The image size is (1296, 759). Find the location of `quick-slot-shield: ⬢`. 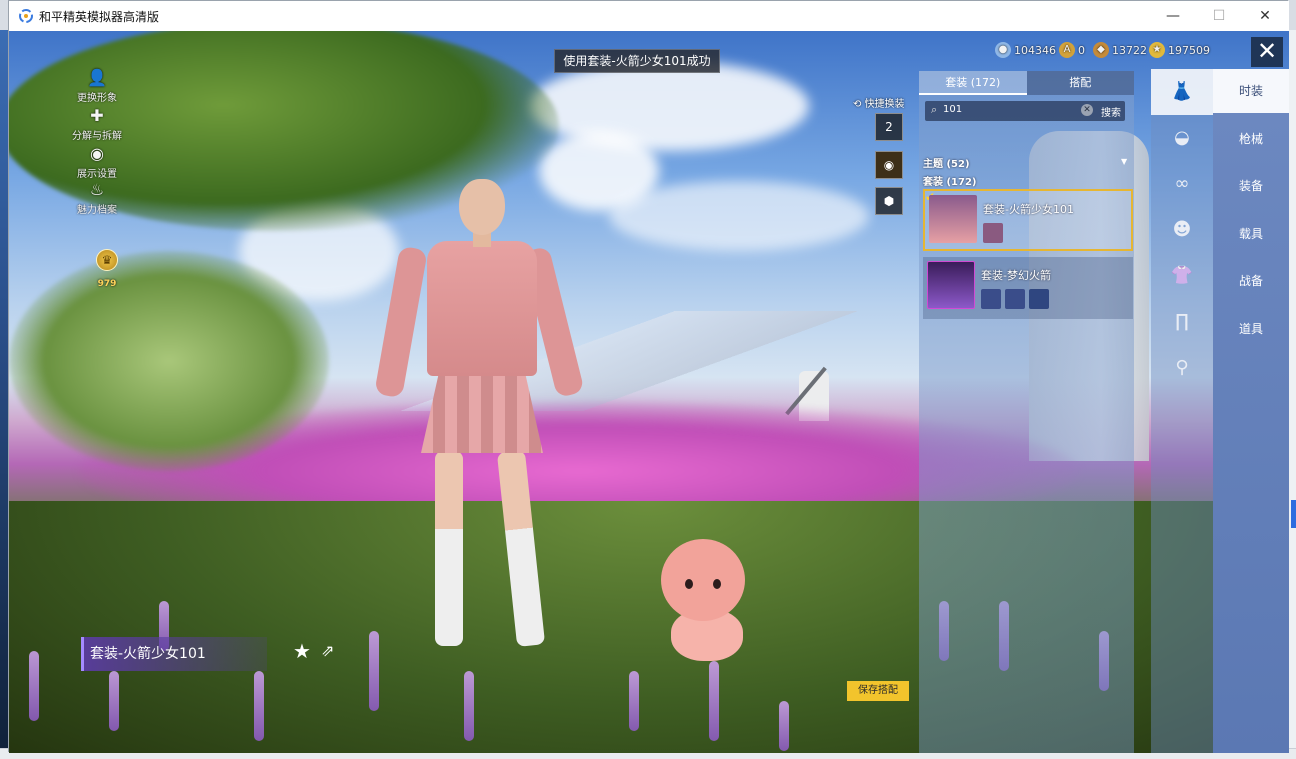

quick-slot-shield: ⬢ is located at coordinates (889, 201).